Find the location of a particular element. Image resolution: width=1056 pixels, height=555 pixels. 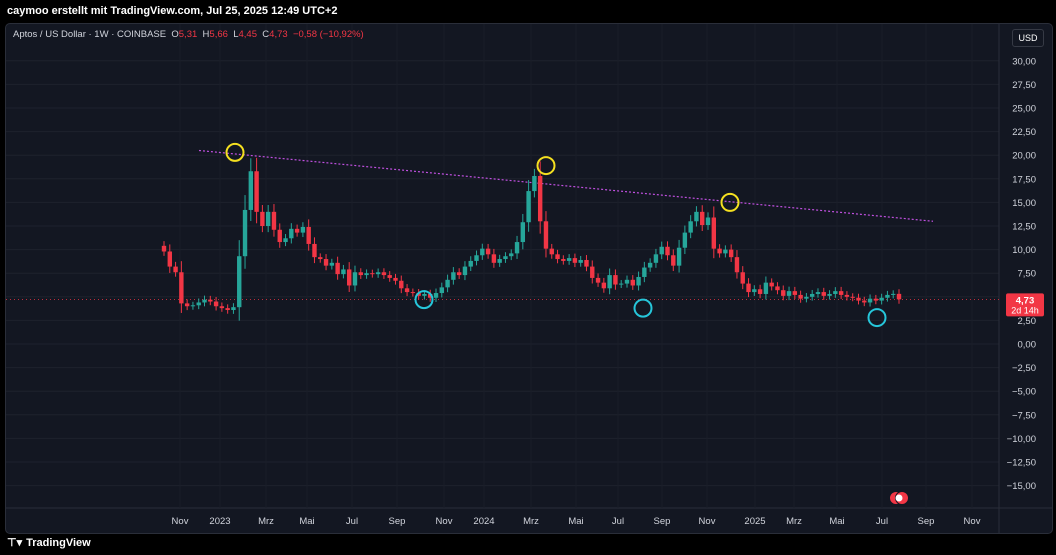

price-tick-label: 20,00 is located at coordinates (1024, 156).